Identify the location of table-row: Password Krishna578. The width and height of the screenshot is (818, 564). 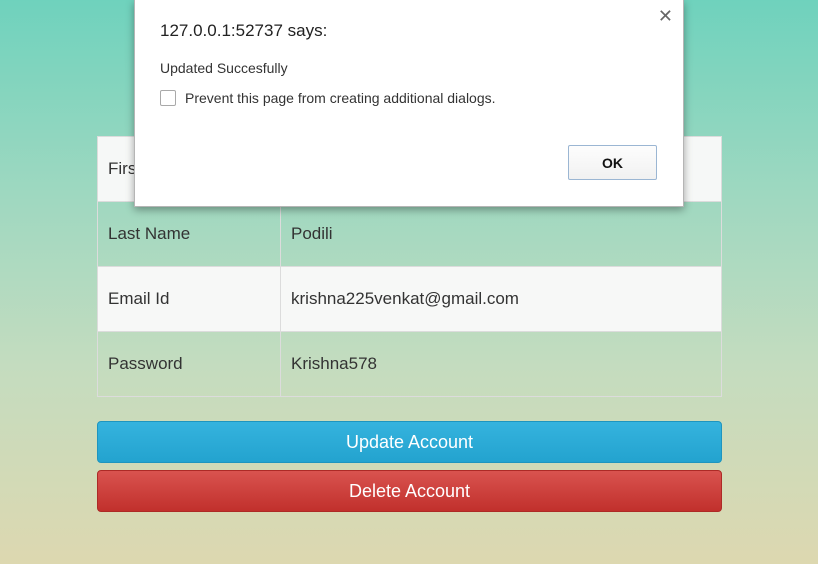
(409, 364).